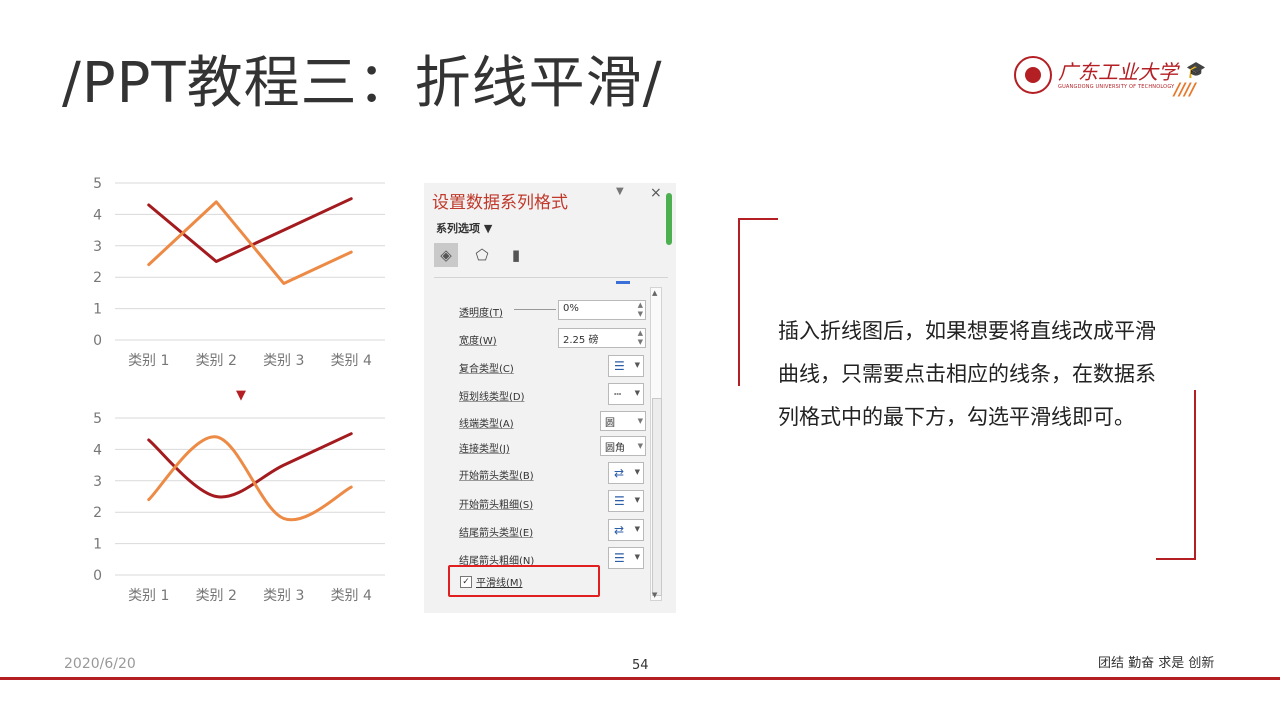 Image resolution: width=1280 pixels, height=720 pixels. I want to click on join-type-dropdown: 圆角 ▼, so click(623, 446).